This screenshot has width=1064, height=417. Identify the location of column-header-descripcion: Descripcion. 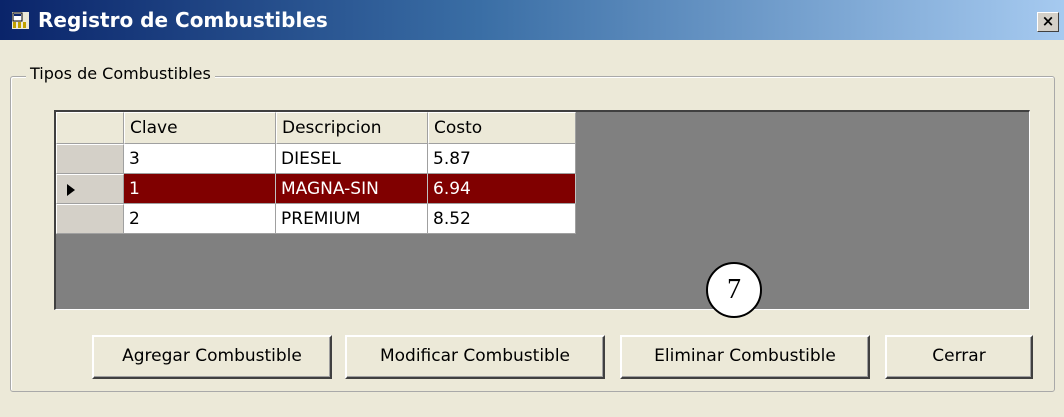
(352, 128).